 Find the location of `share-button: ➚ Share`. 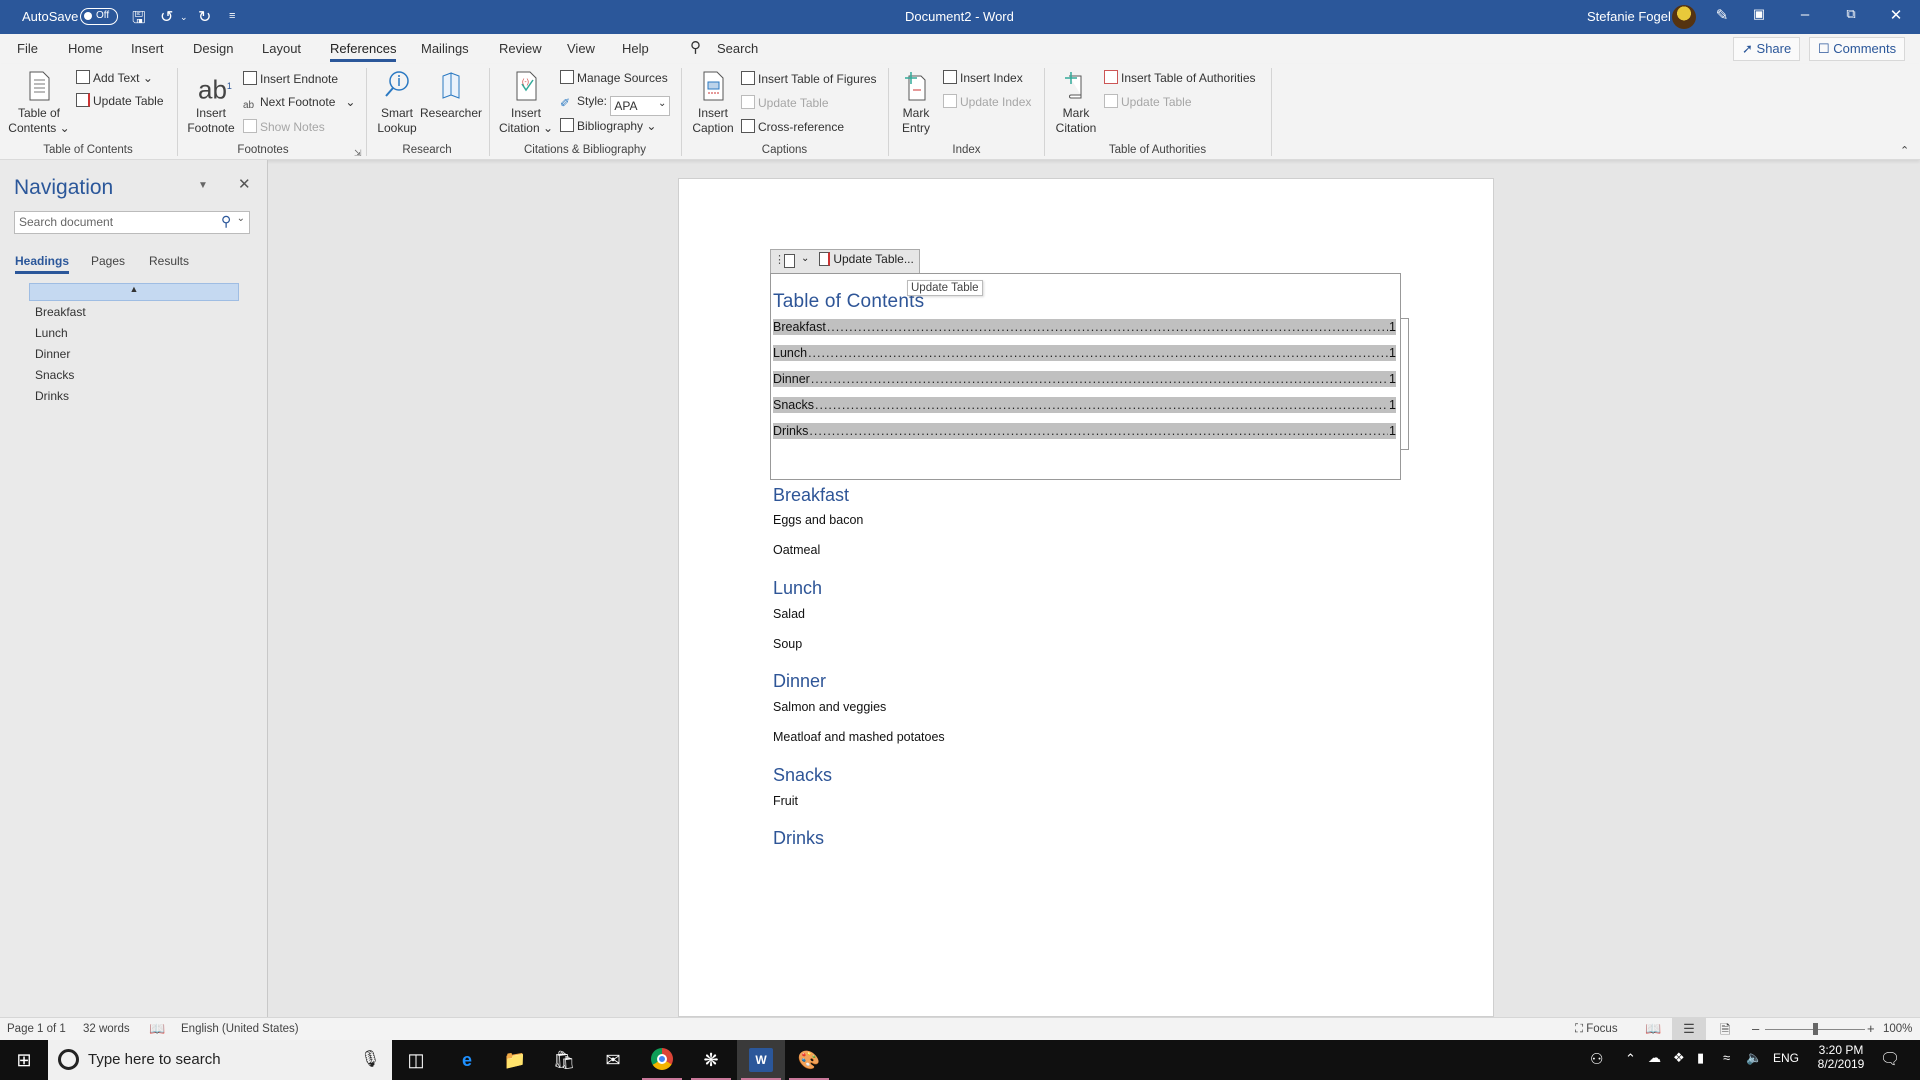

share-button: ➚ Share is located at coordinates (1767, 49).